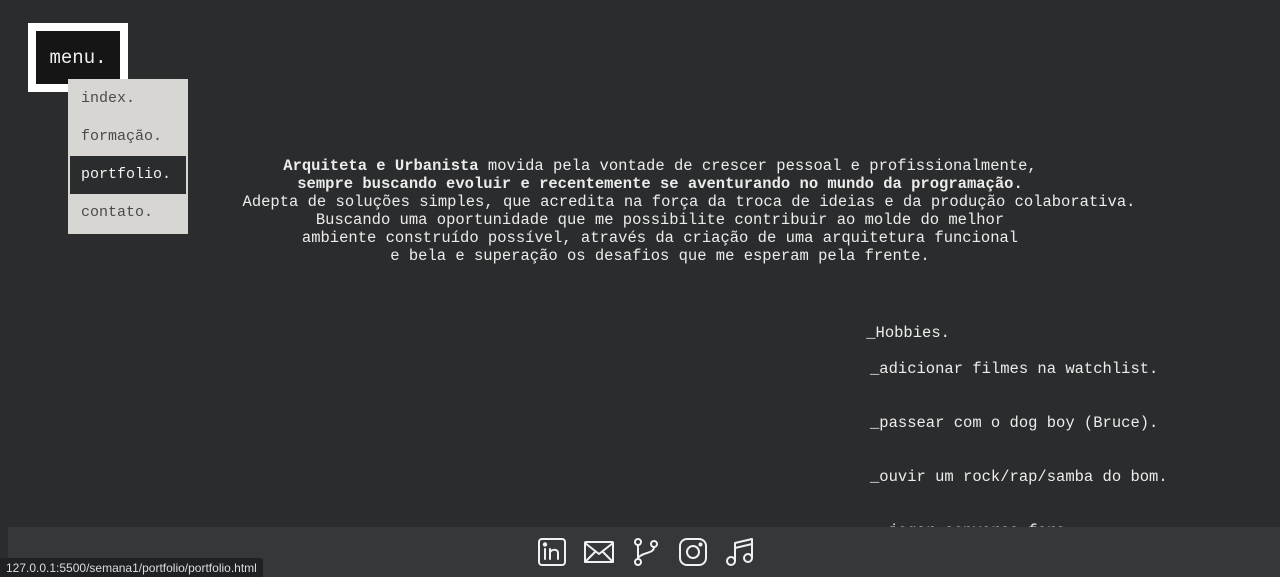 This screenshot has width=1280, height=577. What do you see at coordinates (1014, 369) in the screenshot?
I see `hobby-item: _adicionar filmes na watchlist.` at bounding box center [1014, 369].